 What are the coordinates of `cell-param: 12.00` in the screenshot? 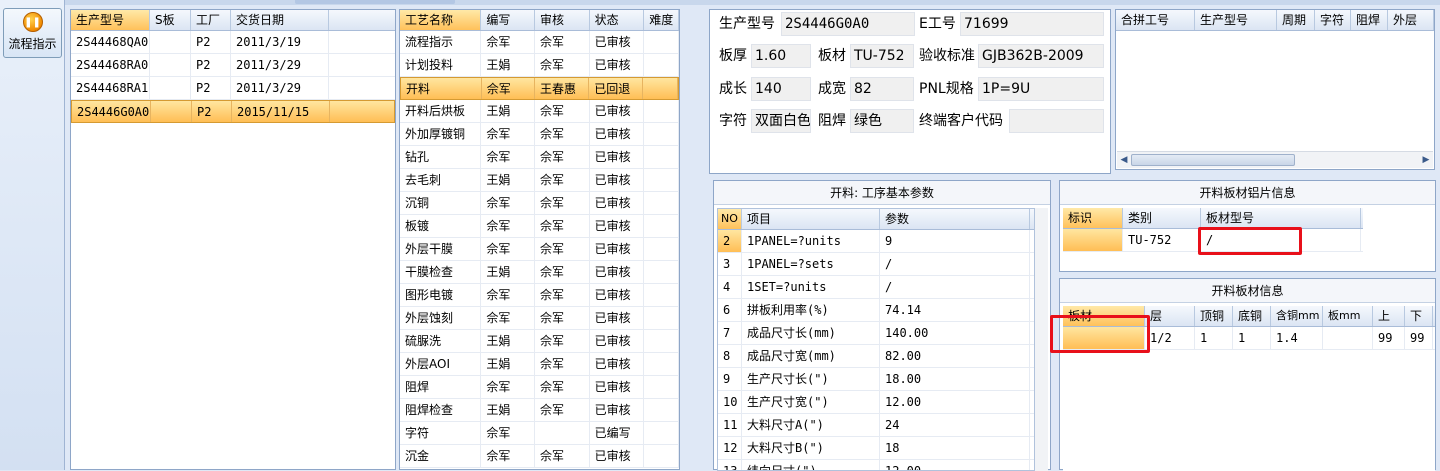 It's located at (955, 402).